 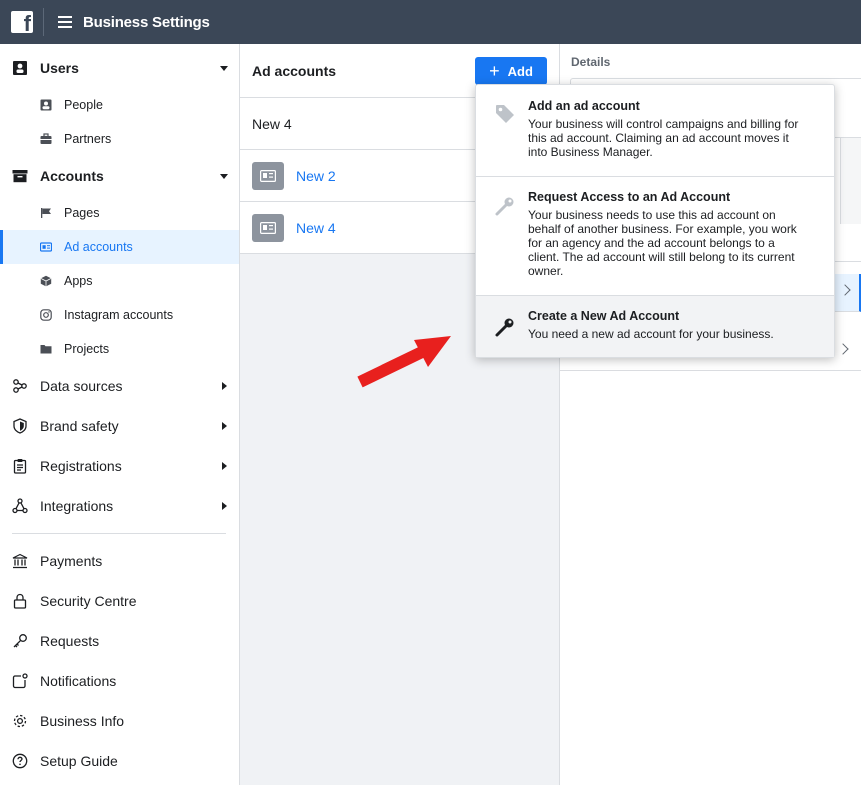 What do you see at coordinates (294, 70) in the screenshot?
I see `panel-title: Ad accounts` at bounding box center [294, 70].